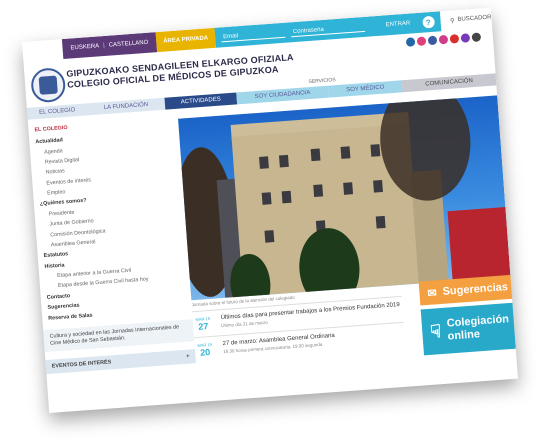 The width and height of the screenshot is (544, 446). Describe the element at coordinates (478, 321) in the screenshot. I see `registration-line1: Colegiación` at that location.